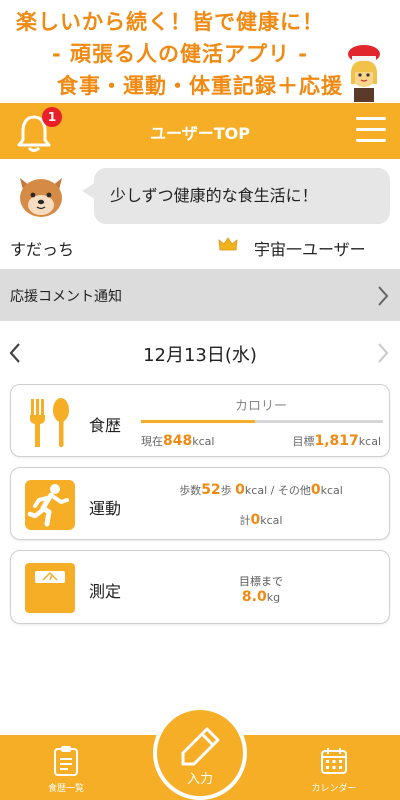  I want to click on goal-label: 目標まで, so click(261, 581).